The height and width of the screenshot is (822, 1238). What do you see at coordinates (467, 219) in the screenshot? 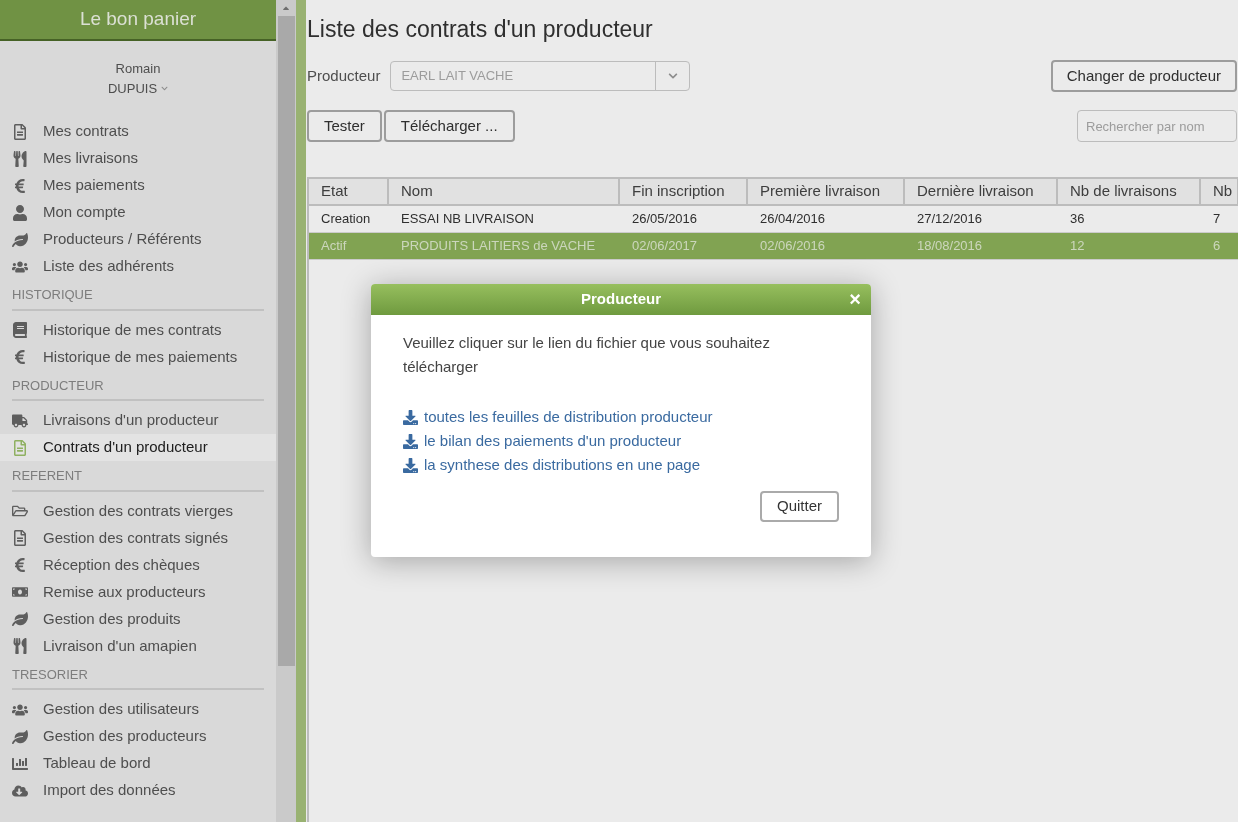
I see `table-cell-text: ESSAI NB LIVRAISON` at bounding box center [467, 219].